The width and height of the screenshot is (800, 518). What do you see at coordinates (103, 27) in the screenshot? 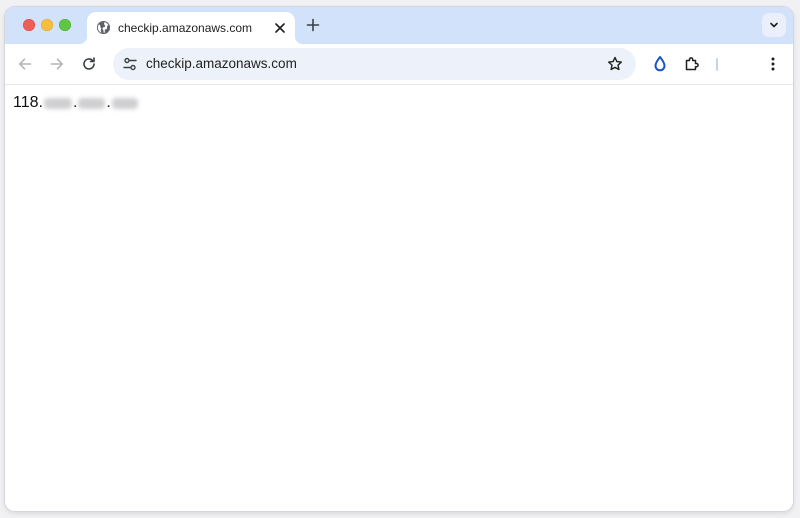
I see `globe-icon` at bounding box center [103, 27].